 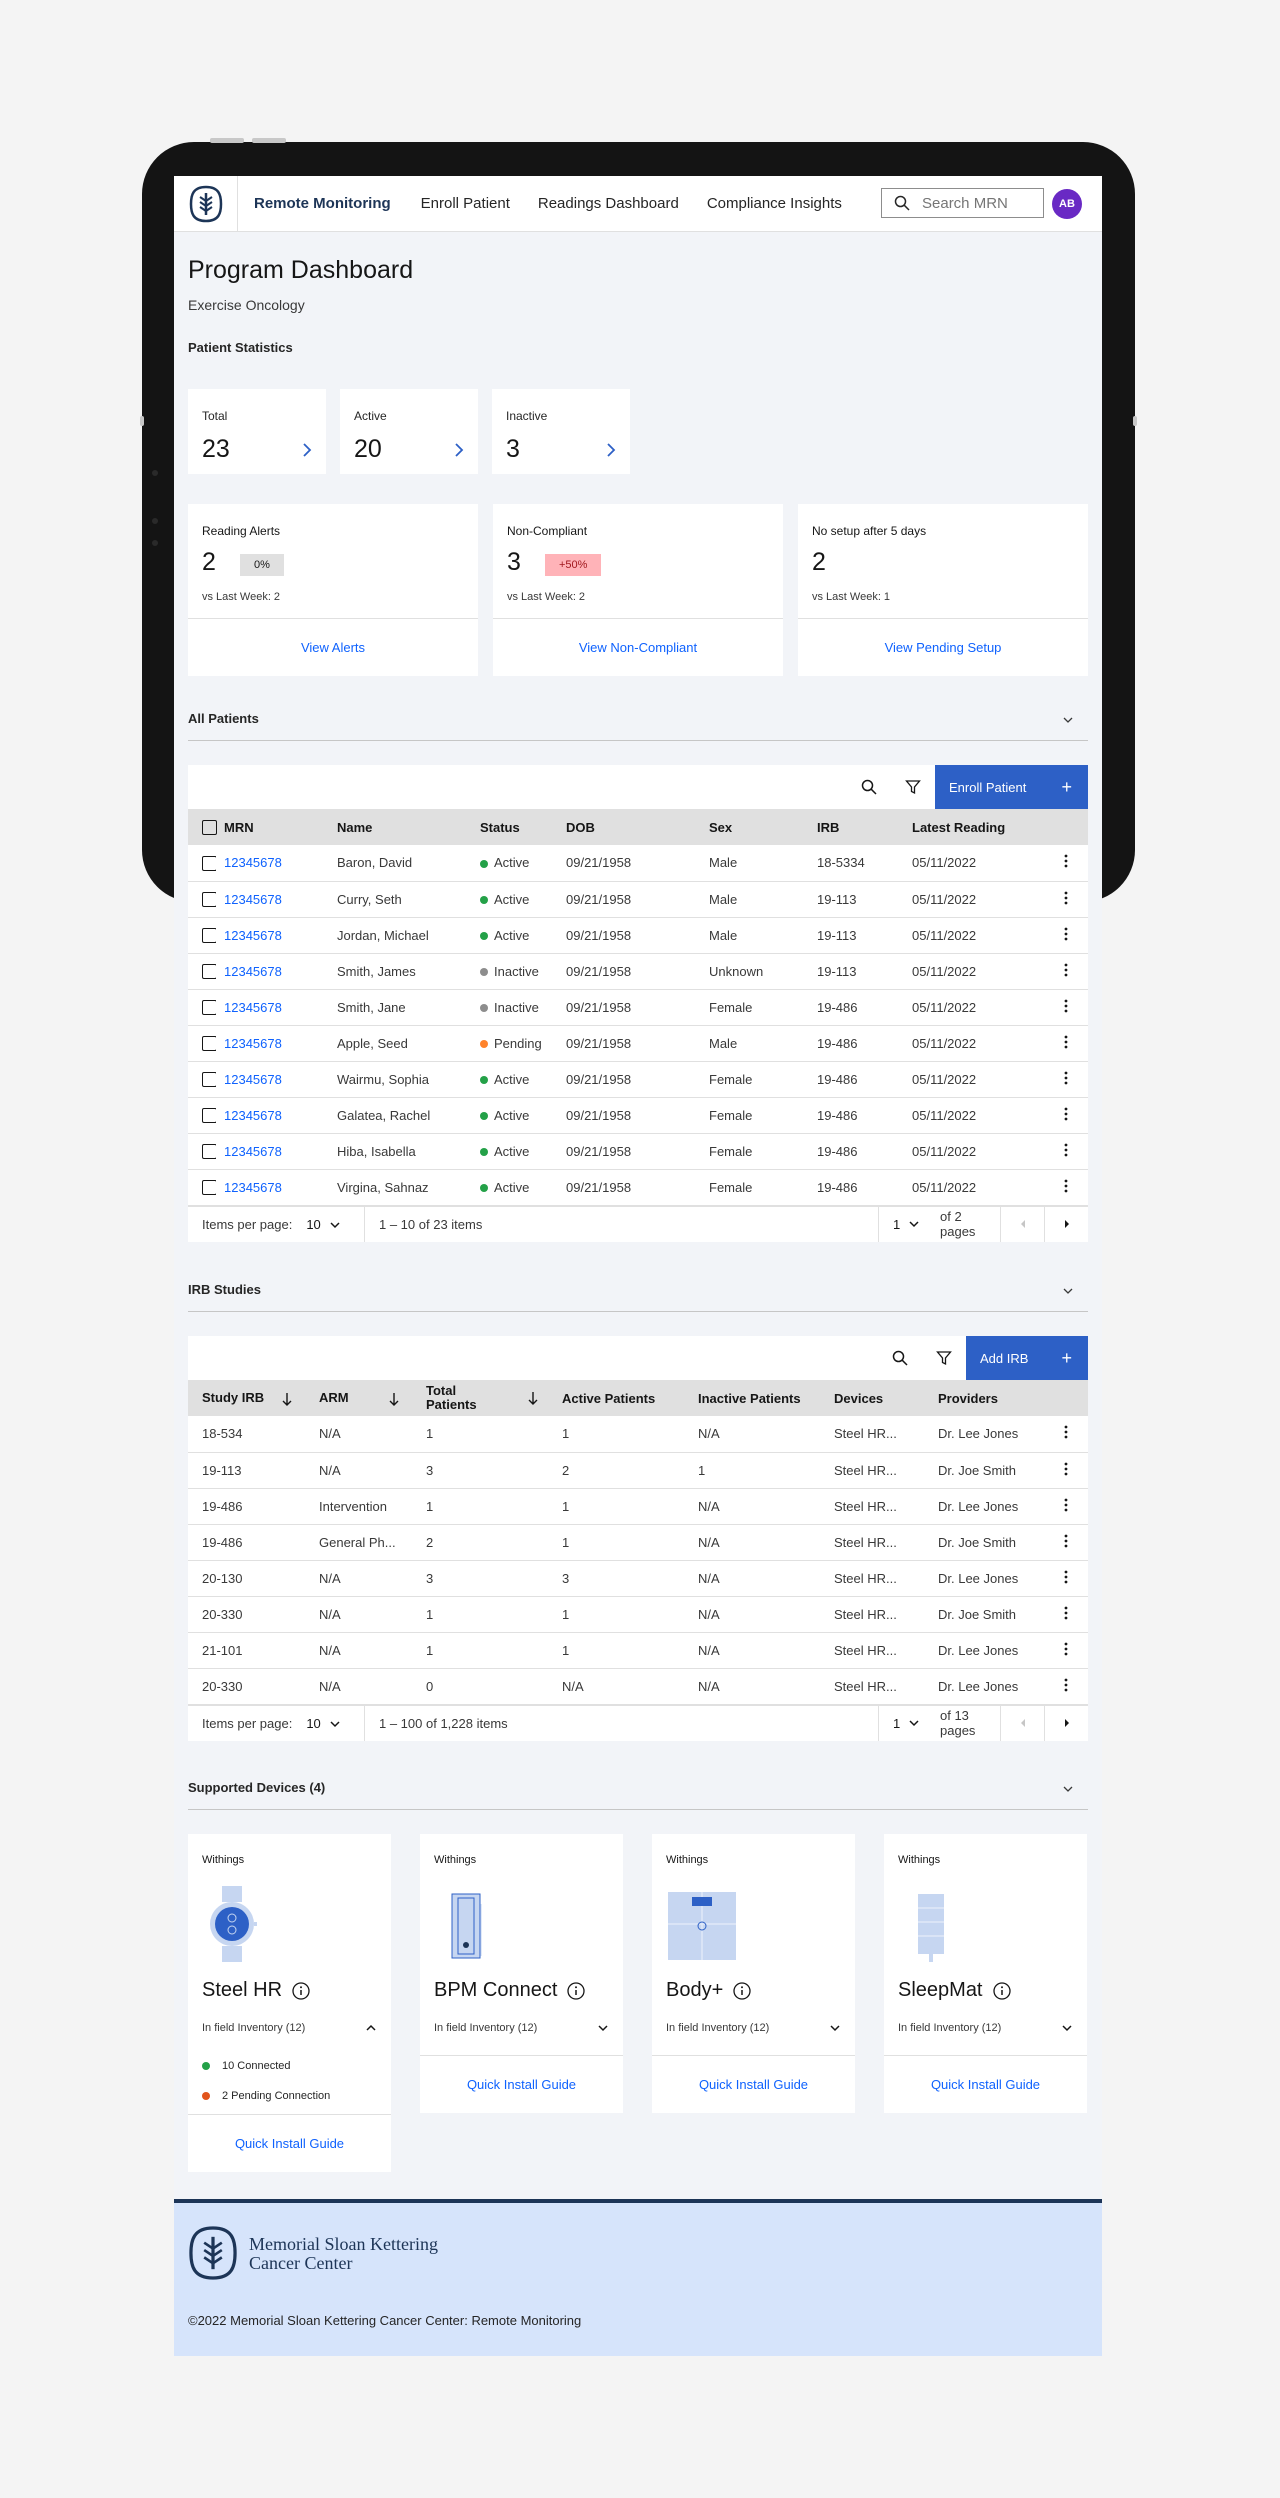 I want to click on nav-compliance-insights: Compliance Insights, so click(x=774, y=204).